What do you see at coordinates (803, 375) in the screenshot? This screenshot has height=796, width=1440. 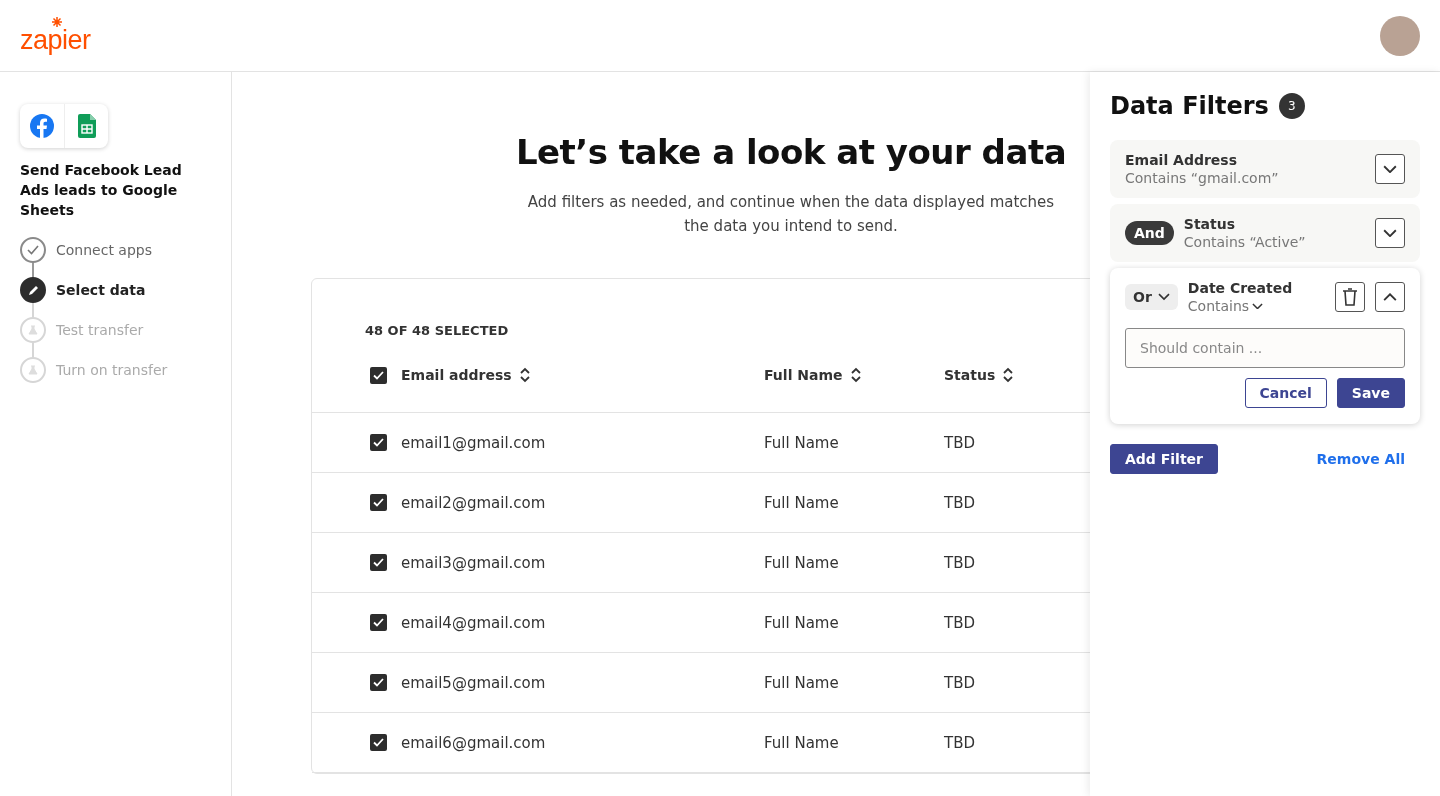 I see `column-header: Full Name` at bounding box center [803, 375].